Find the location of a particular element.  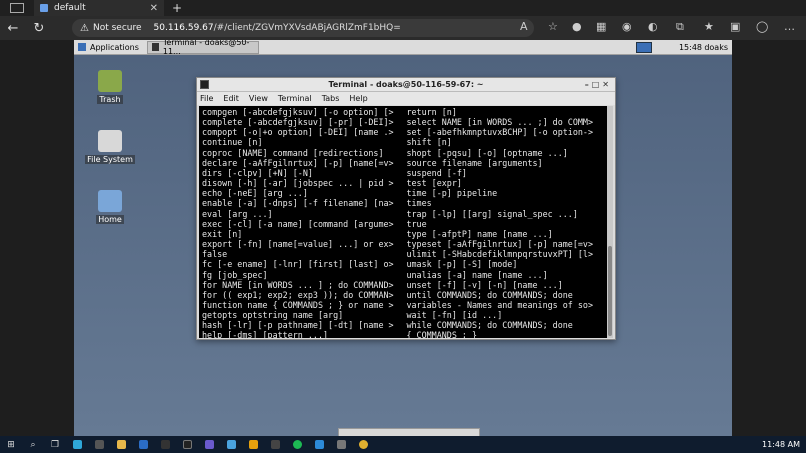

edge-browser-icon is located at coordinates (77, 444).